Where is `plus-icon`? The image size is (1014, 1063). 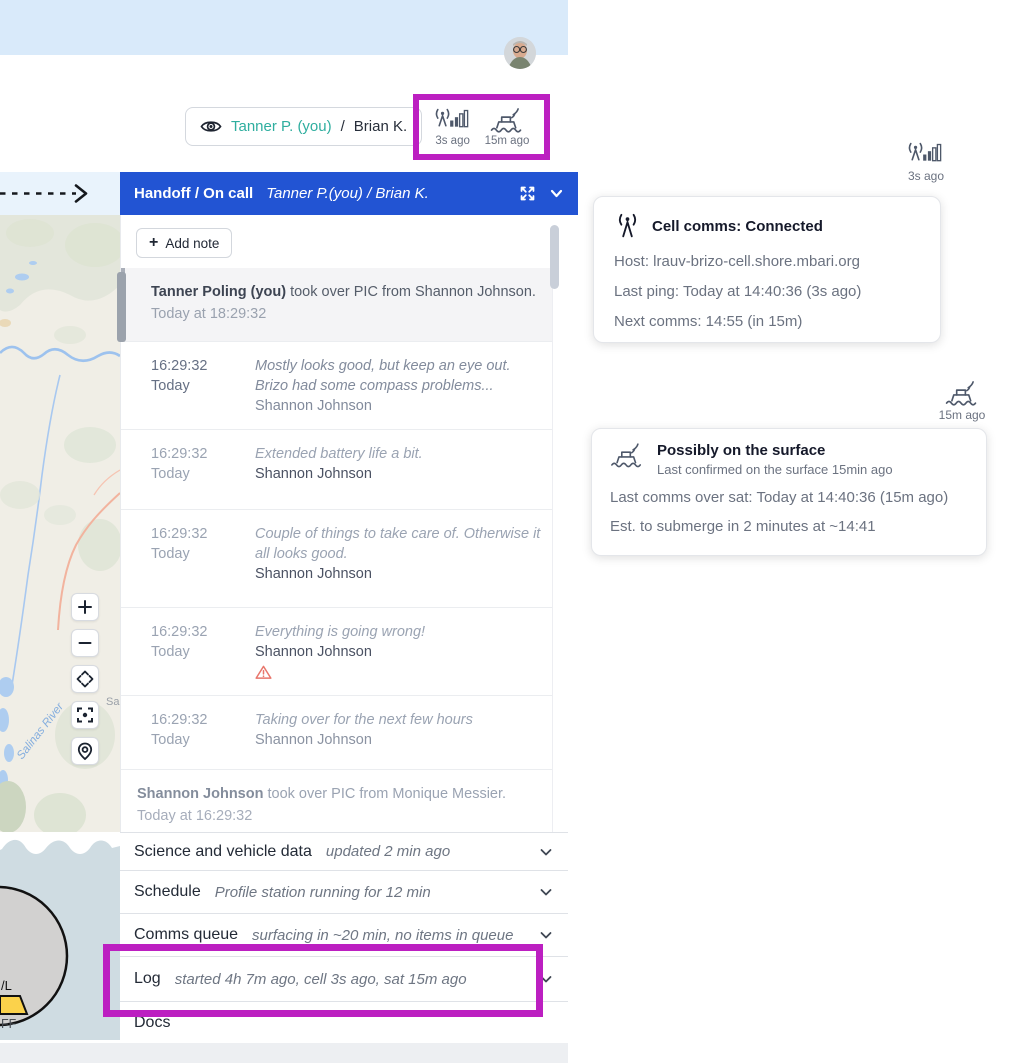
plus-icon is located at coordinates (85, 607).